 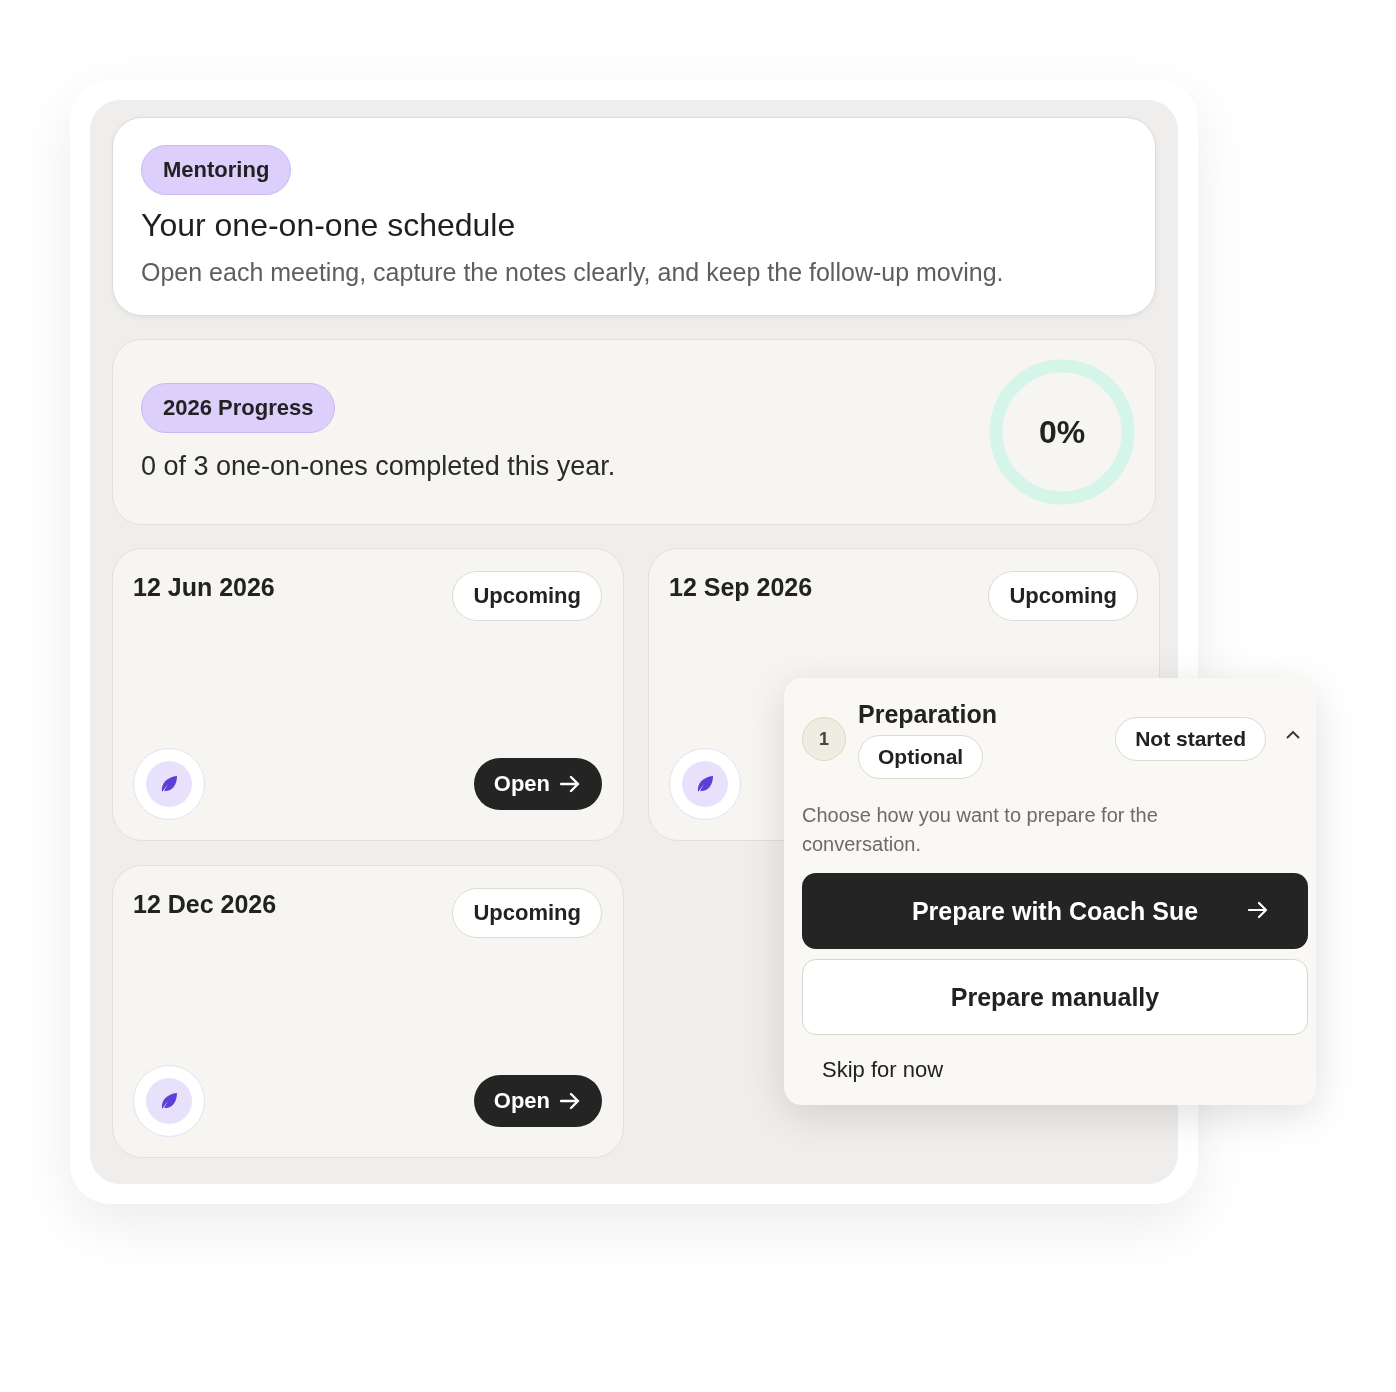 I want to click on meeting-date: 12 Sep 2026, so click(x=741, y=587).